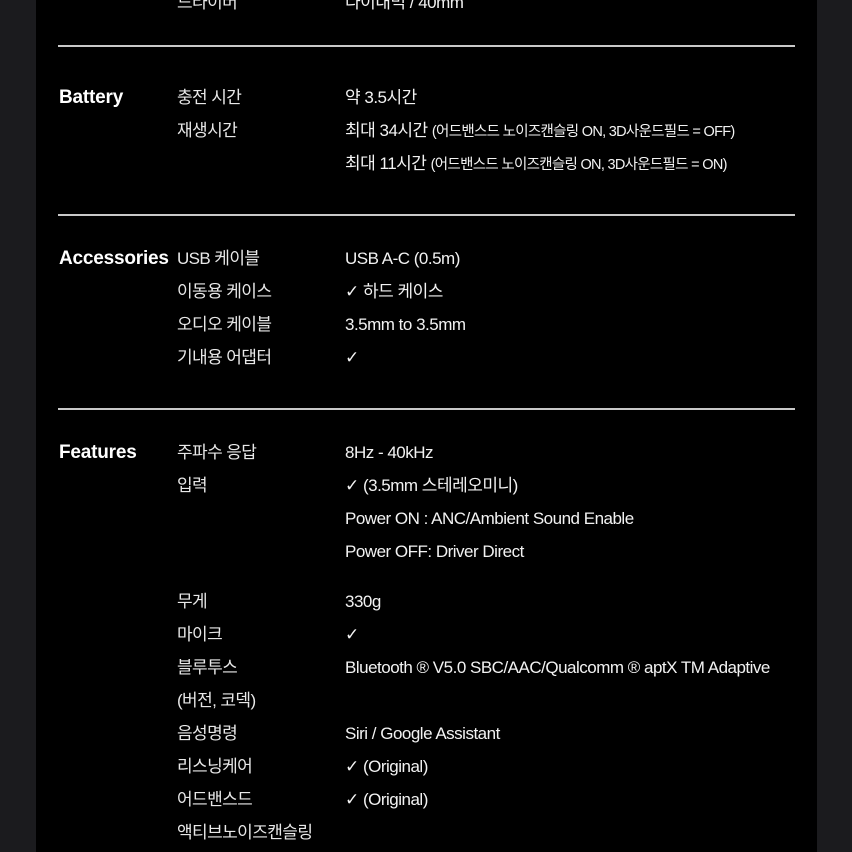 This screenshot has height=852, width=852. What do you see at coordinates (224, 357) in the screenshot?
I see `spec-label: 기내용 어댑터` at bounding box center [224, 357].